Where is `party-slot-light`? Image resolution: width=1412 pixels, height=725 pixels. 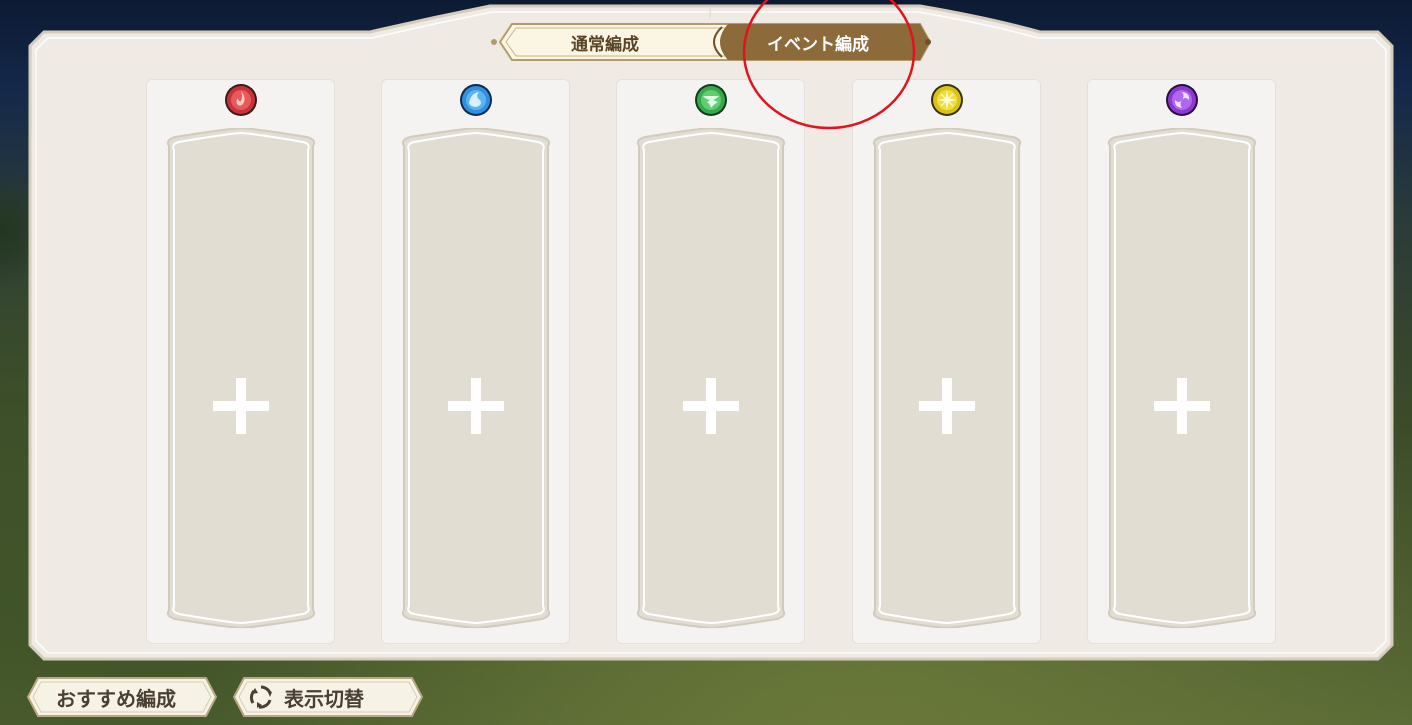
party-slot-light is located at coordinates (946, 361).